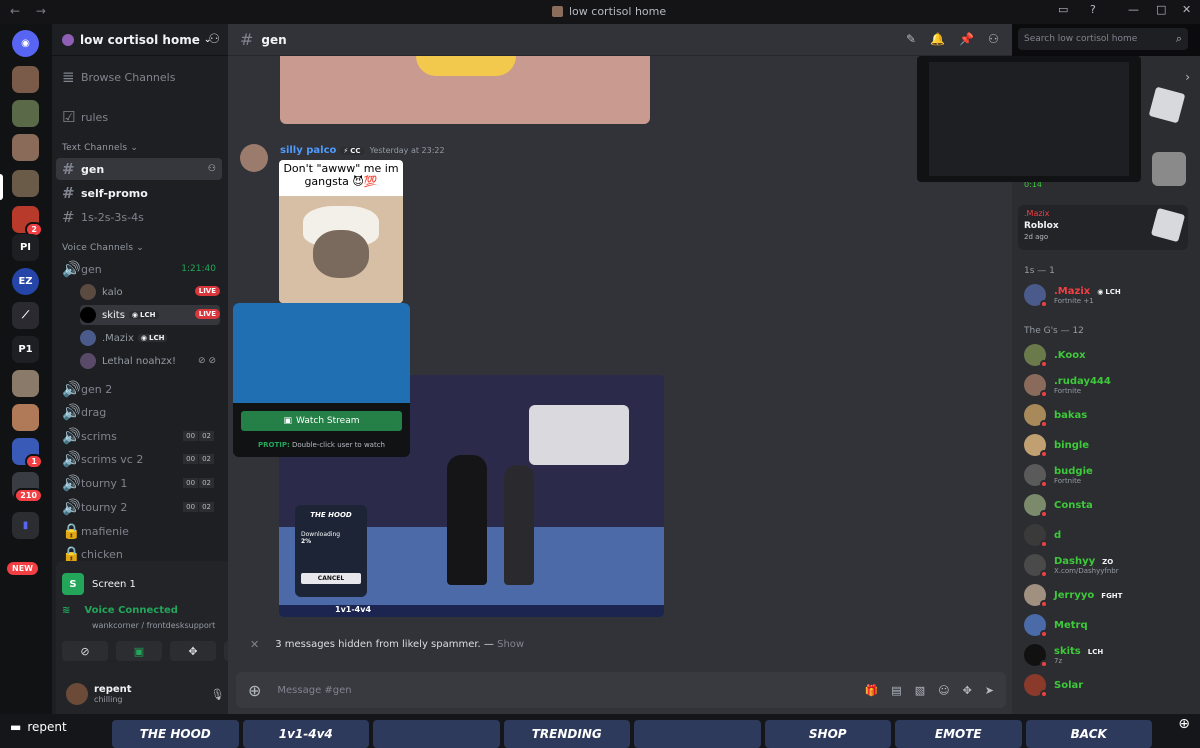 The width and height of the screenshot is (1200, 748). I want to click on voice-channel-mafienie: 🔒 mafienie, so click(139, 531).